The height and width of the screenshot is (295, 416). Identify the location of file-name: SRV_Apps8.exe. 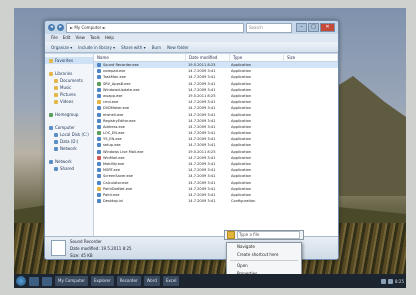
(117, 83).